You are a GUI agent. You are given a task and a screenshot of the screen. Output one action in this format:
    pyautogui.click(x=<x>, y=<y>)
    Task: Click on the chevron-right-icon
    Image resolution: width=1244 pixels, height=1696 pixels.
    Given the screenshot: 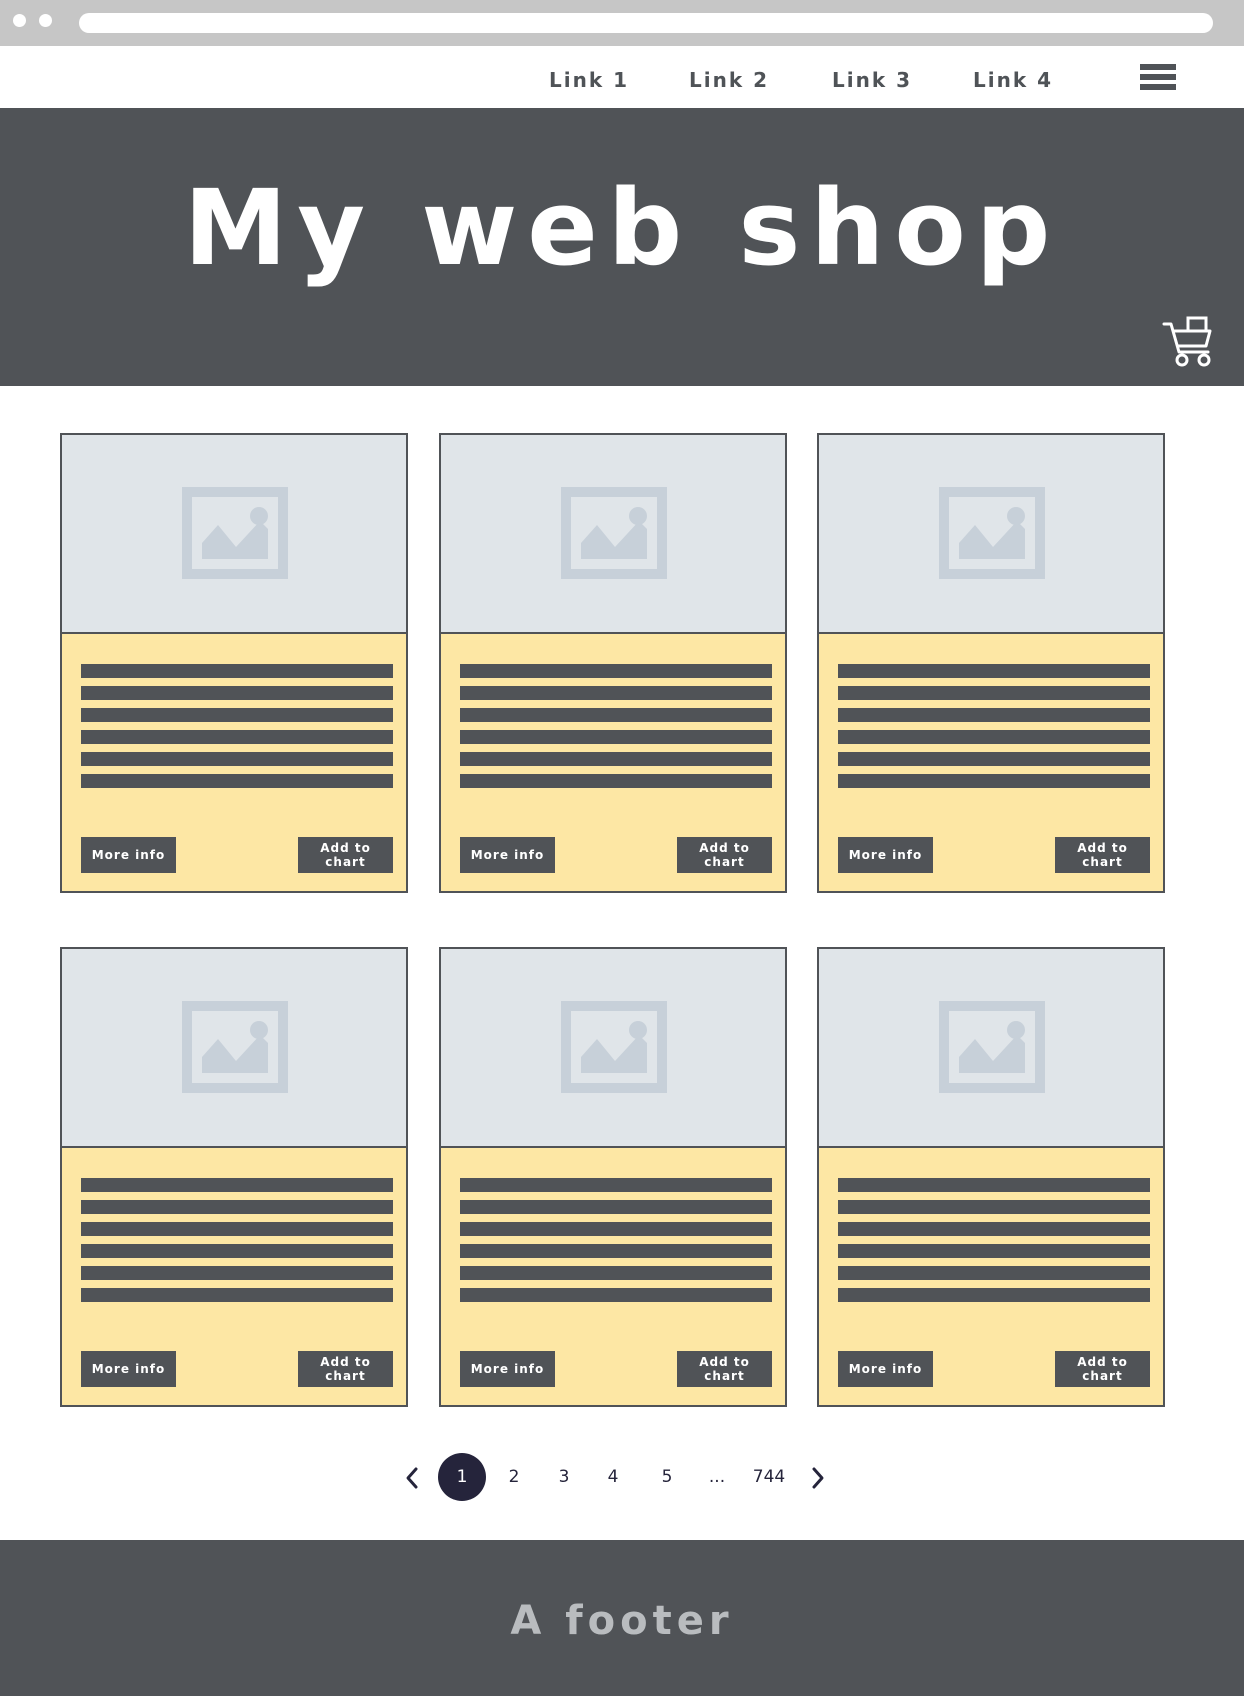 What is the action you would take?
    pyautogui.click(x=818, y=1478)
    